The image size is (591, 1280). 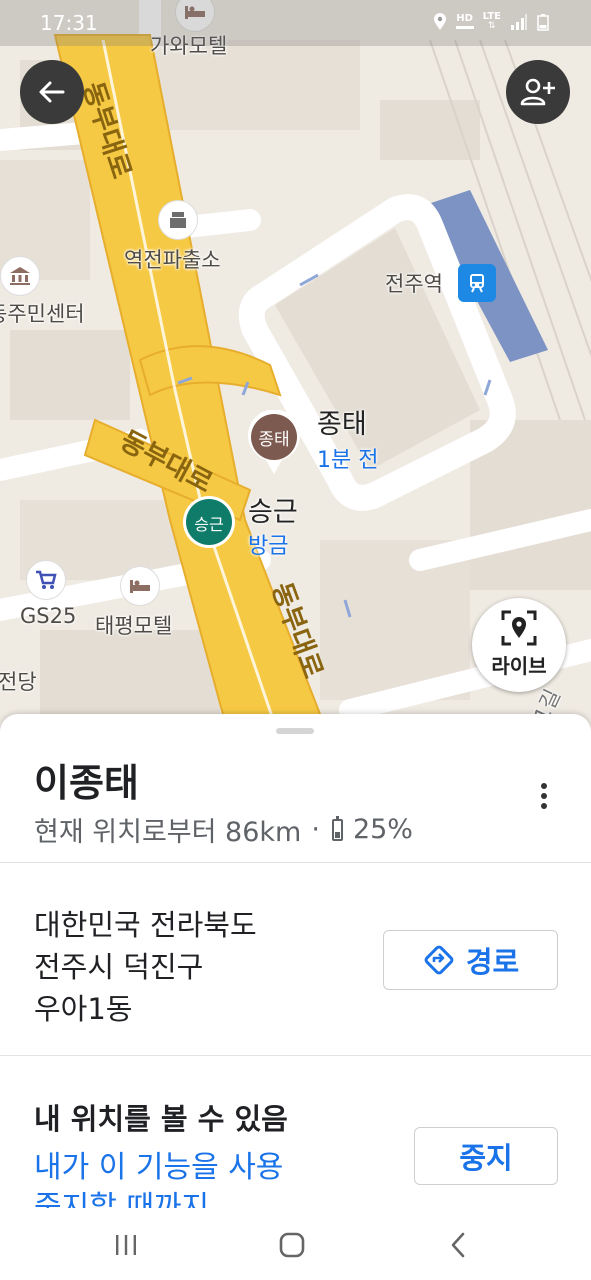 What do you see at coordinates (439, 21) in the screenshot?
I see `location-icon` at bounding box center [439, 21].